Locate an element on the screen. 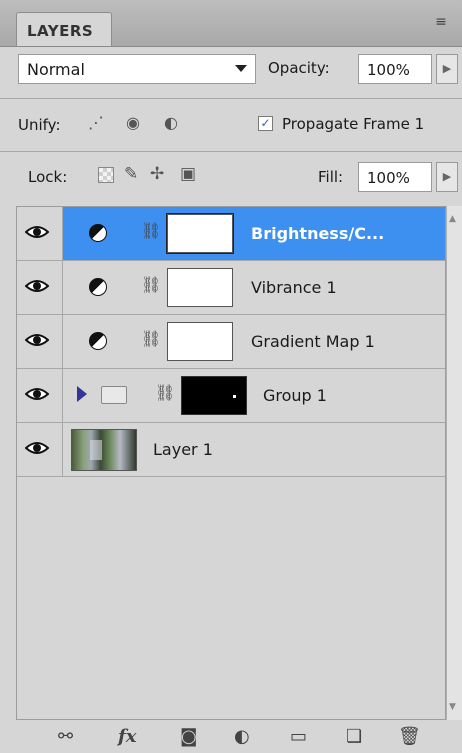 Image resolution: width=462 pixels, height=753 pixels. opacity-input: 100% is located at coordinates (395, 69).